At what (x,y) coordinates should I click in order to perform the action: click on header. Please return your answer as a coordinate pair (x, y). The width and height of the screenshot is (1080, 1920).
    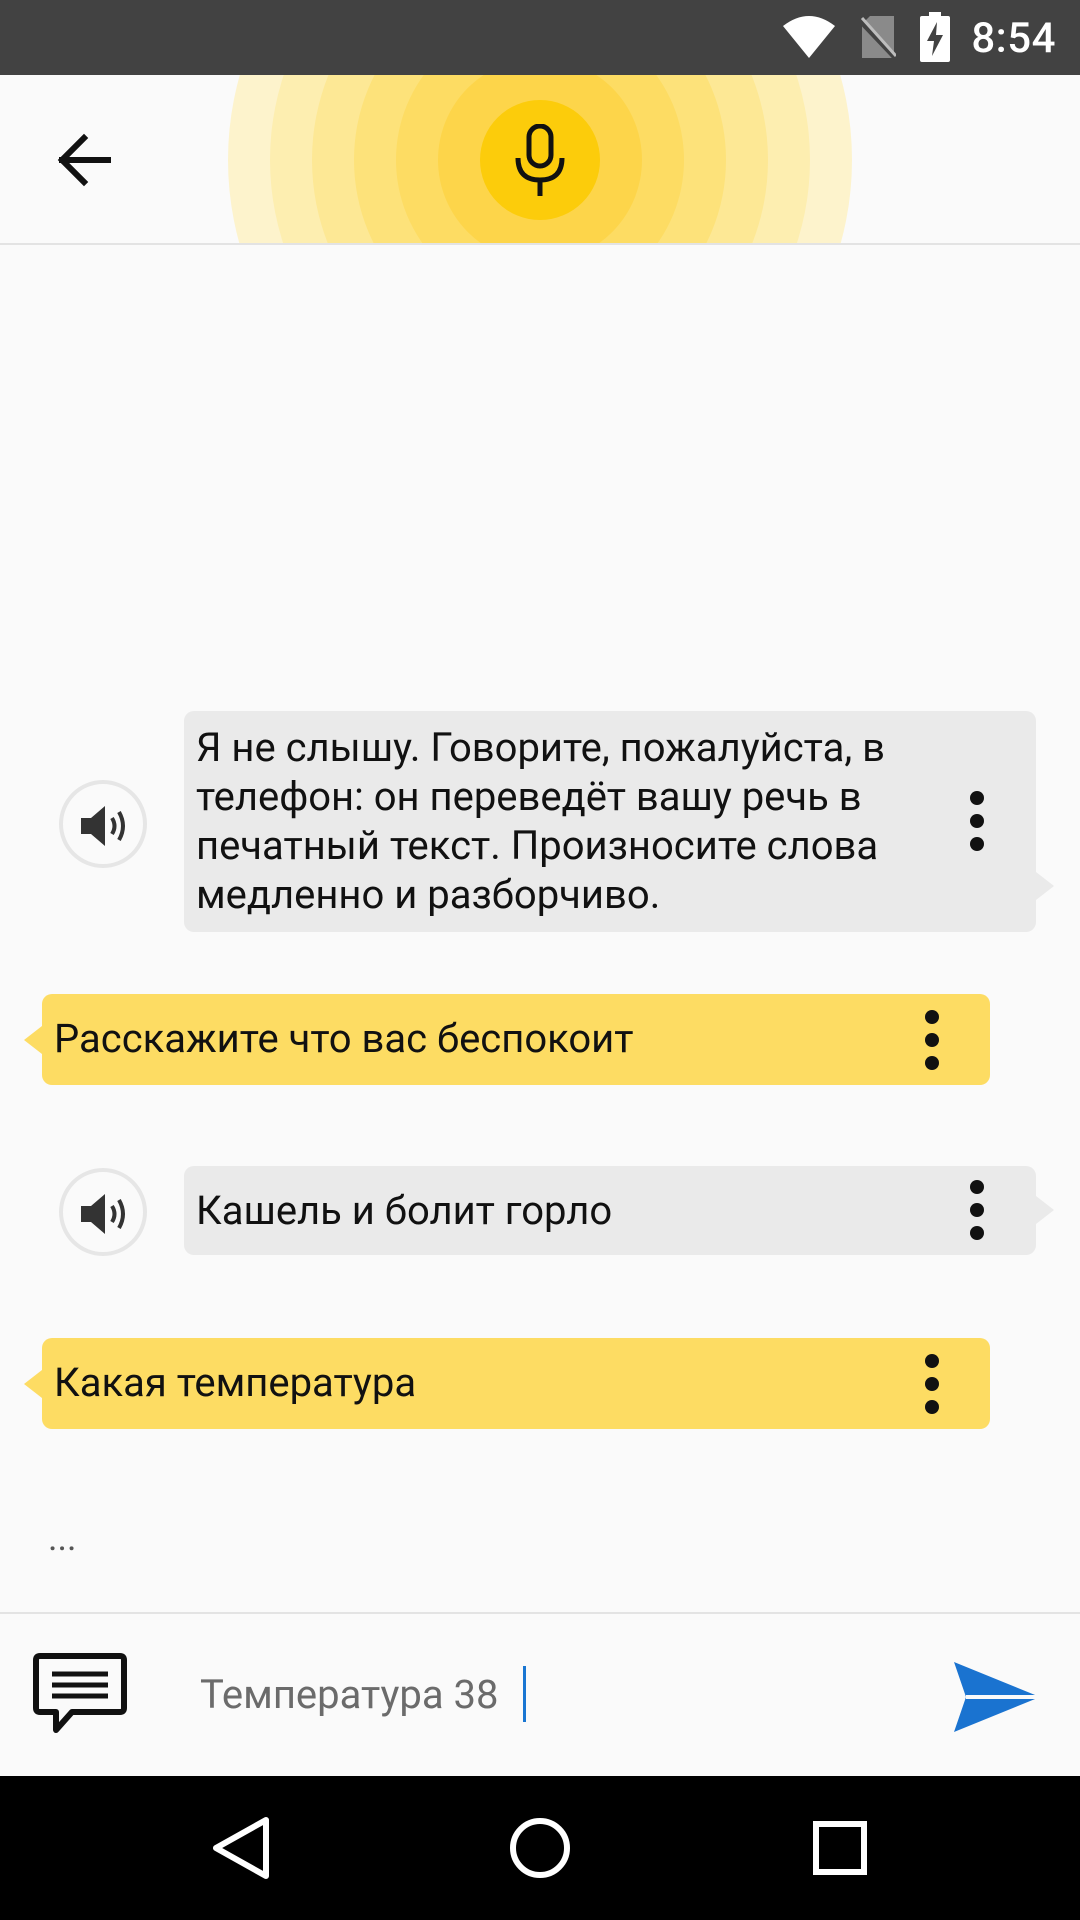
    Looking at the image, I should click on (540, 160).